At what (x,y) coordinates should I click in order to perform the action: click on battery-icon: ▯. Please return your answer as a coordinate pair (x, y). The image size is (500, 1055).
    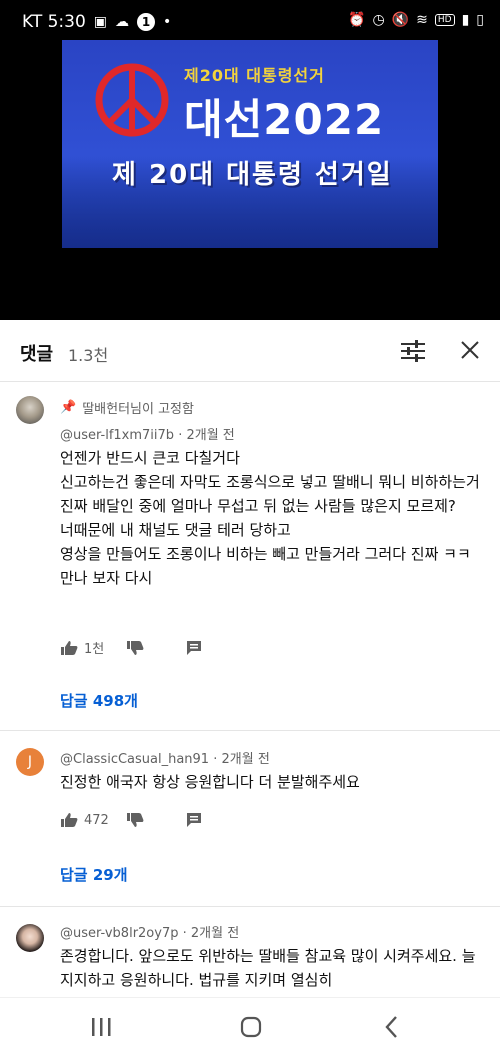
    Looking at the image, I should click on (480, 20).